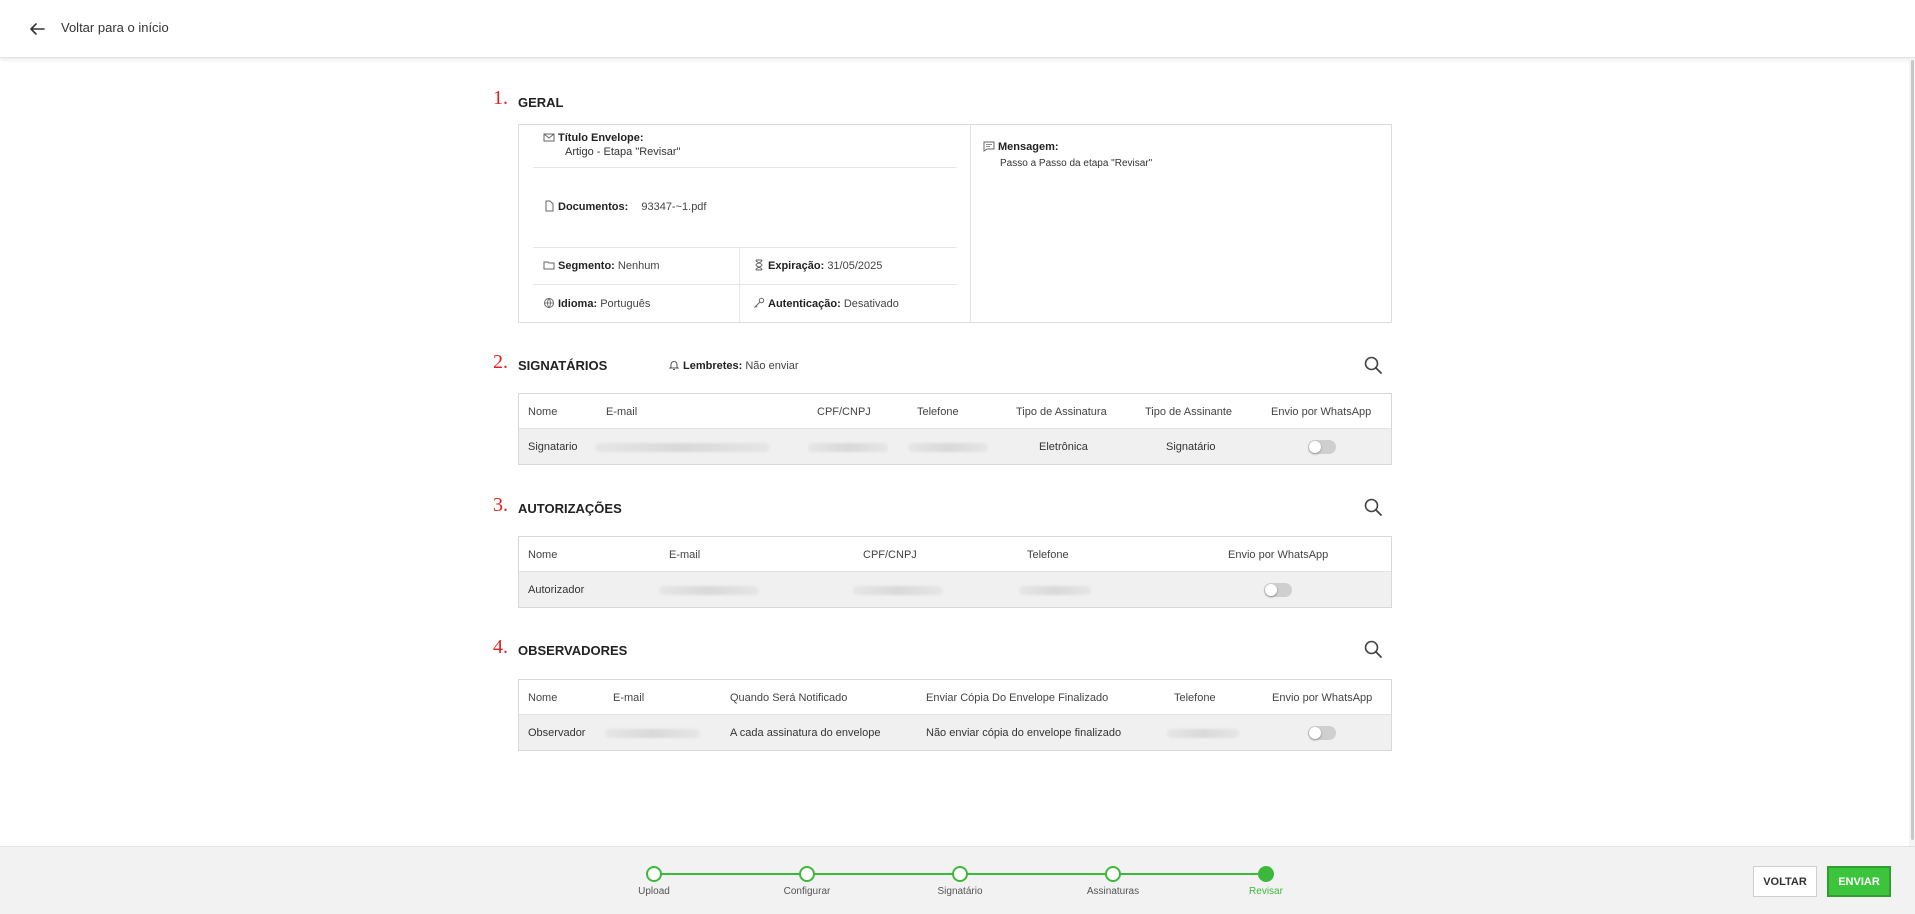 The width and height of the screenshot is (1915, 914). Describe the element at coordinates (593, 207) in the screenshot. I see `documents-label: Documentos:` at that location.